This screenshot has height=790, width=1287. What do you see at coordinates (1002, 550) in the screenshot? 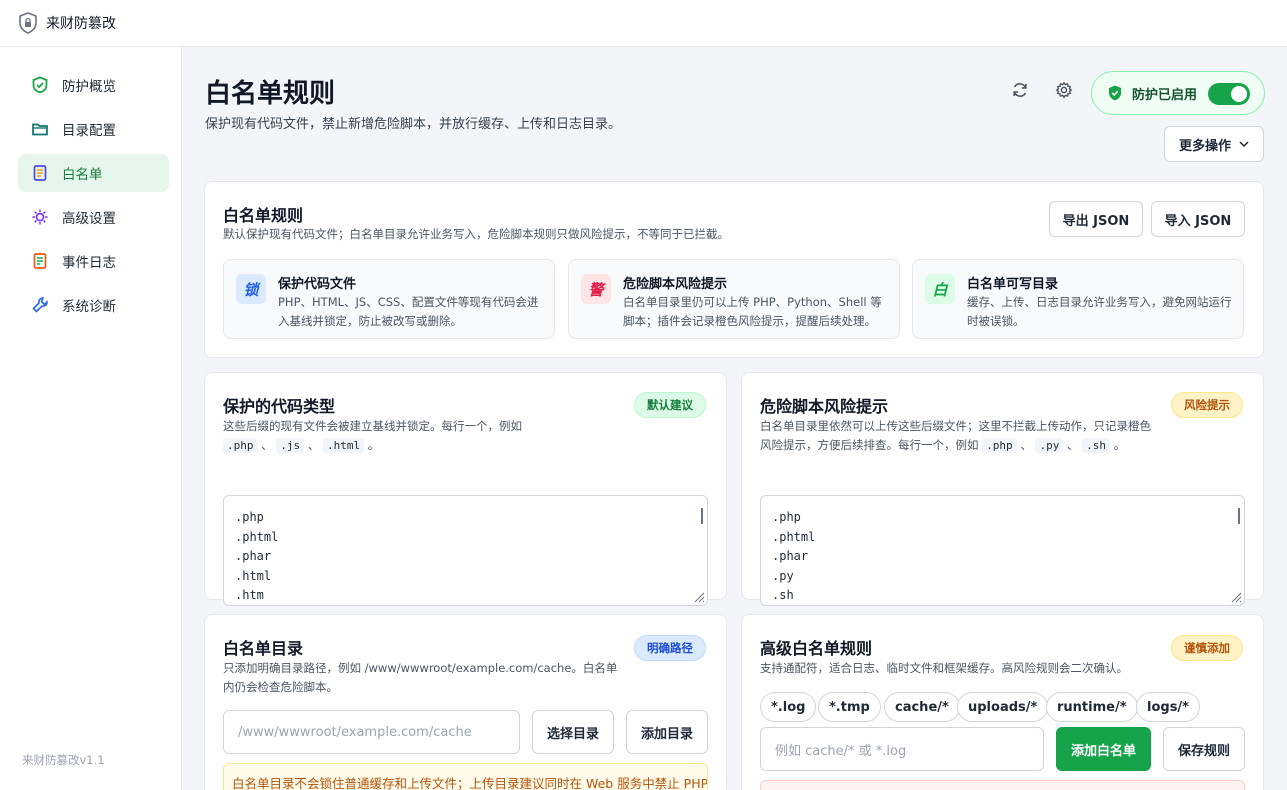
I see `danger-scripts-textarea: .php .phtml .phar .py .sh` at bounding box center [1002, 550].